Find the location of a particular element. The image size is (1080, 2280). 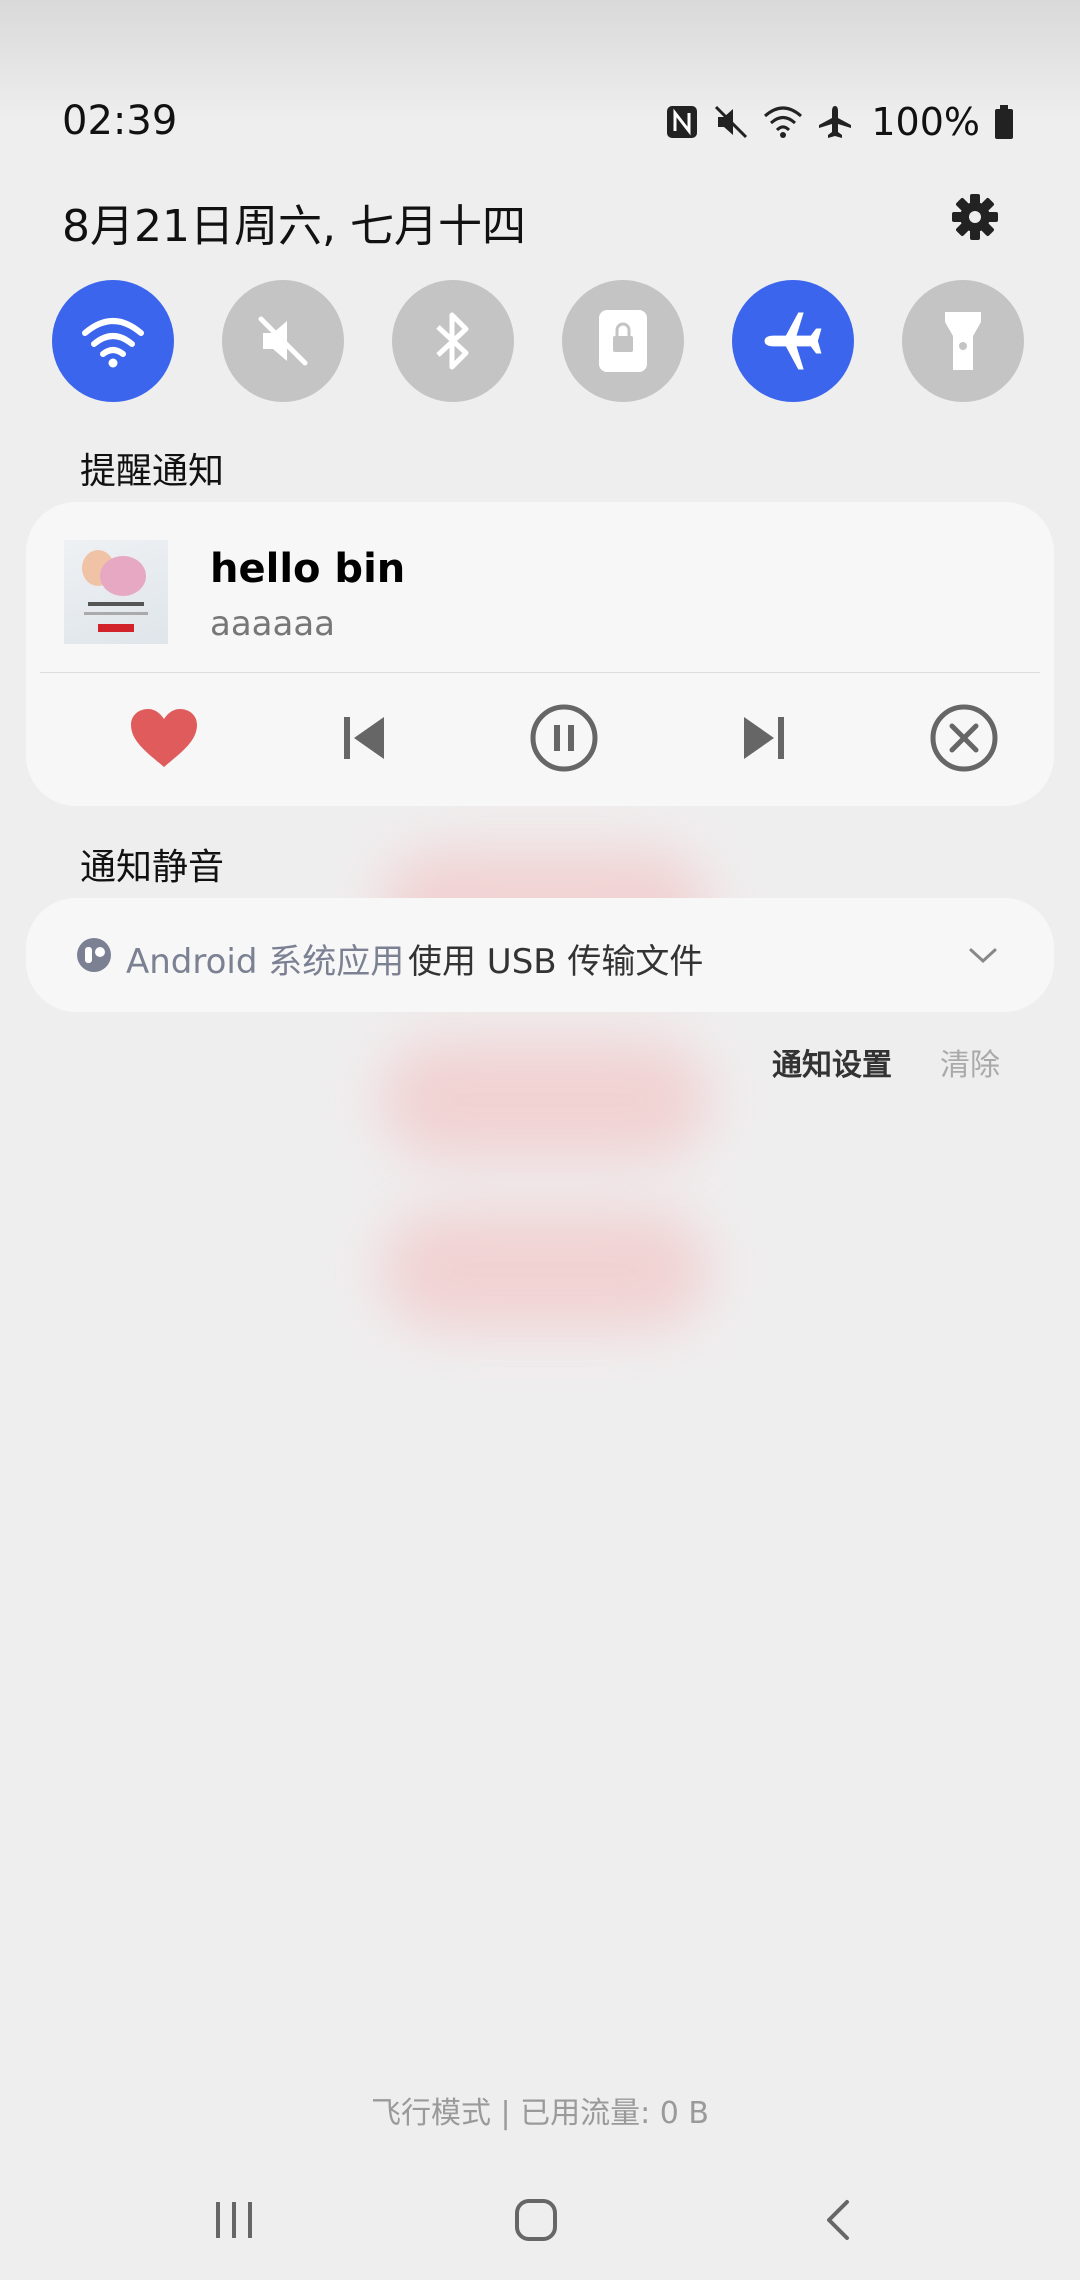

previous-icon is located at coordinates (364, 738).